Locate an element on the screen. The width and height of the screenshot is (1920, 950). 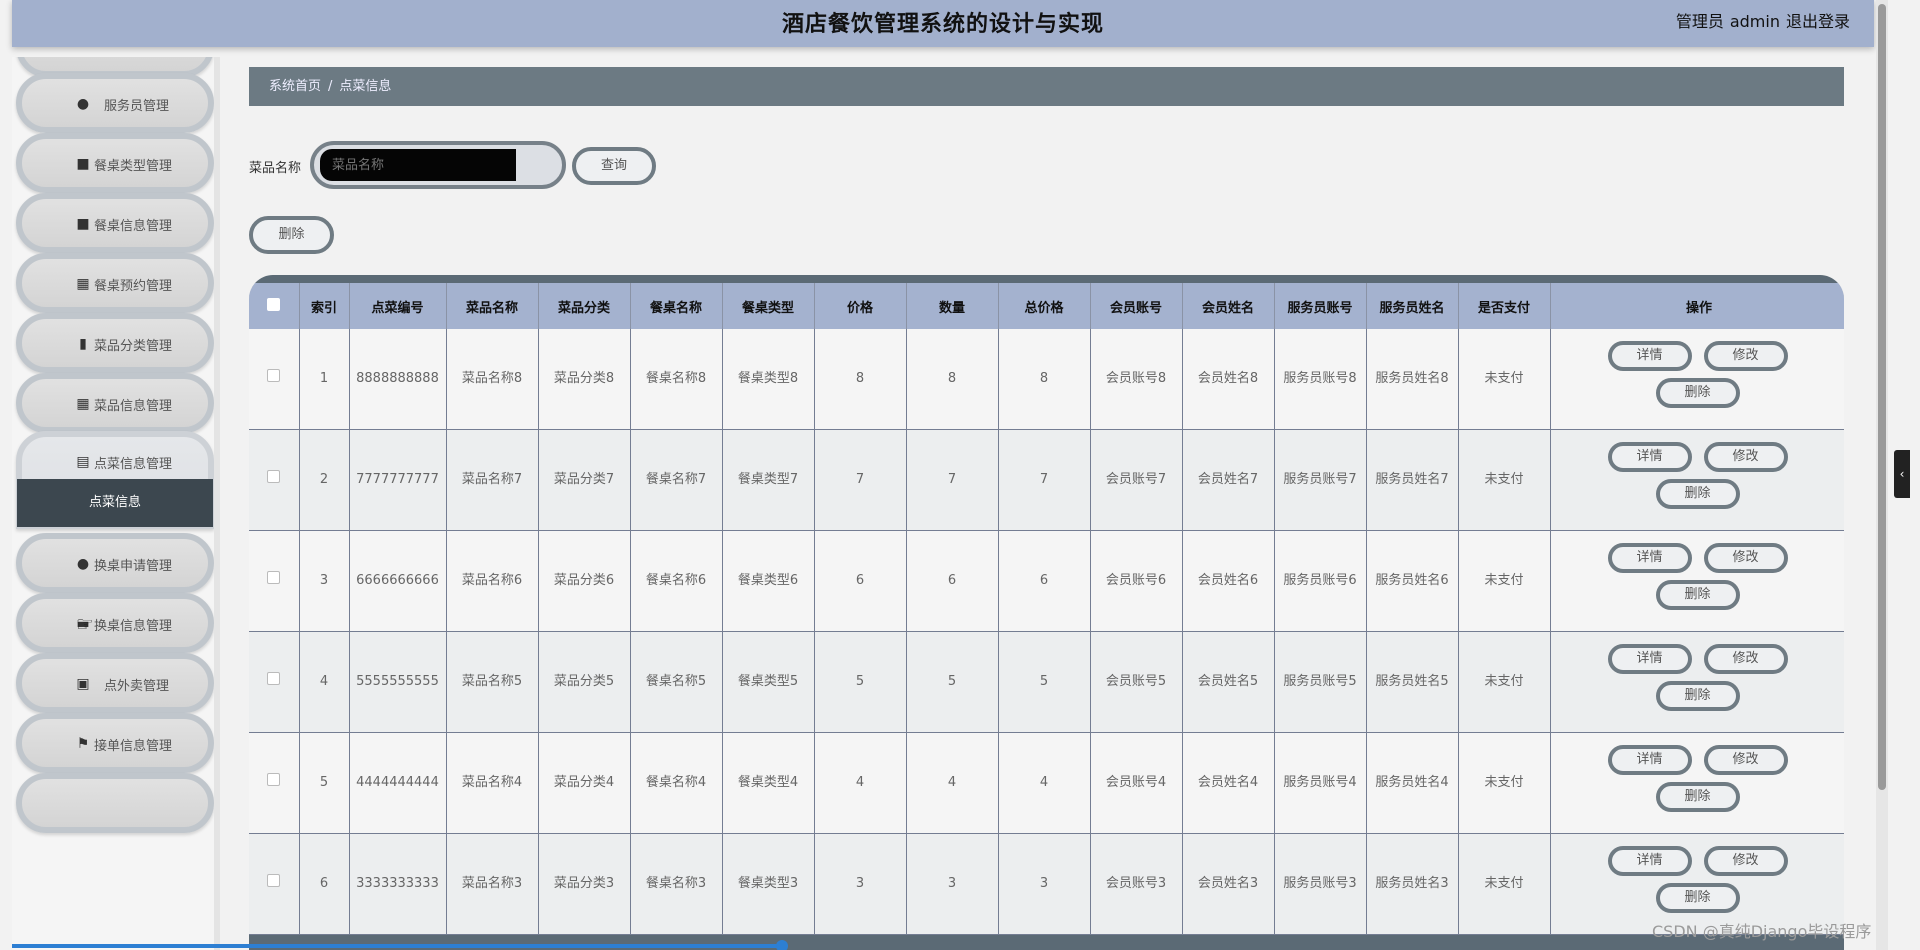
table-cell: 4444444444 is located at coordinates (398, 783).